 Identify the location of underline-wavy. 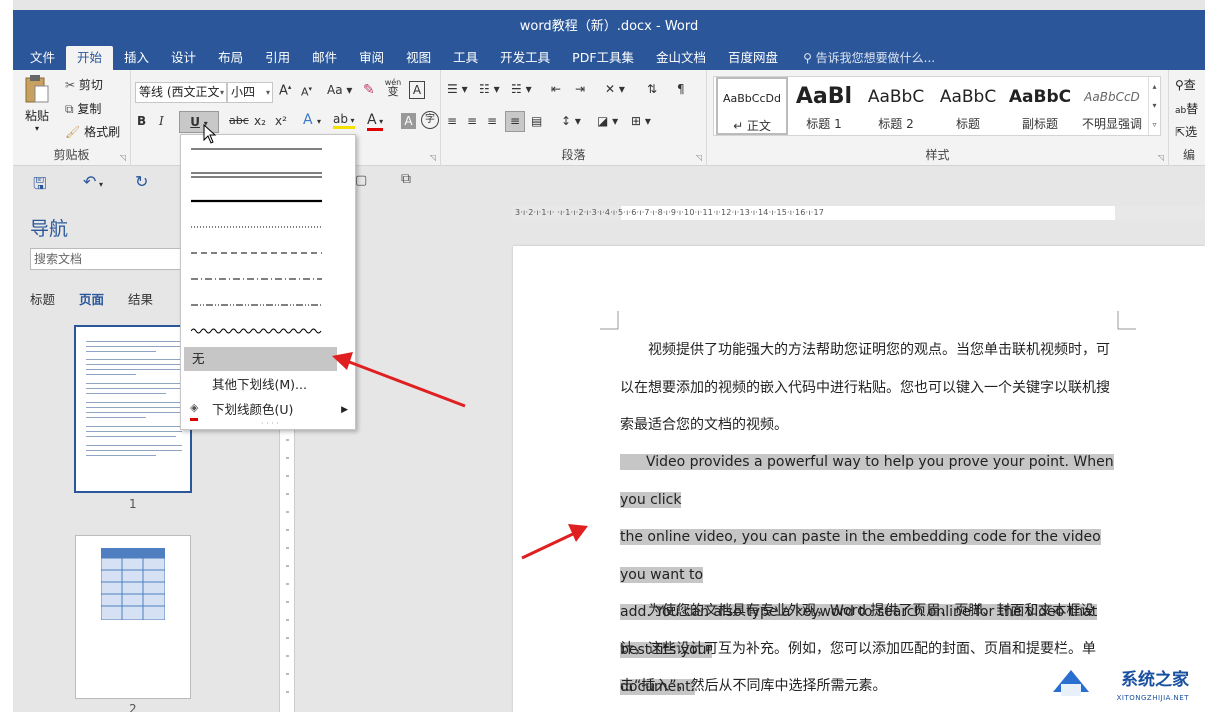
(256, 331).